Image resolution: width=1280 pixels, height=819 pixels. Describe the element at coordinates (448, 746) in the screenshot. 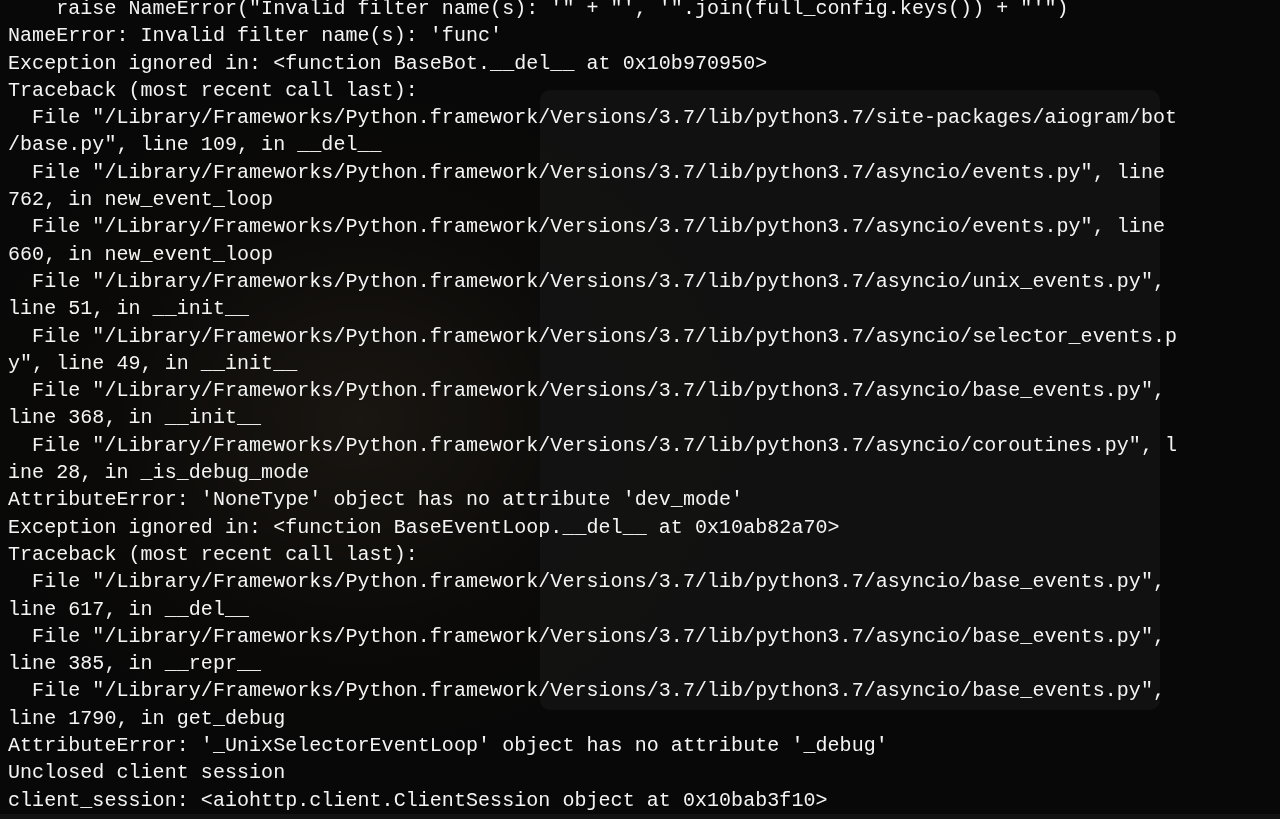

I see `terminal-line: AttributeError: '_UnixSelectorEventLoop' object has no attribute '_debug'` at that location.